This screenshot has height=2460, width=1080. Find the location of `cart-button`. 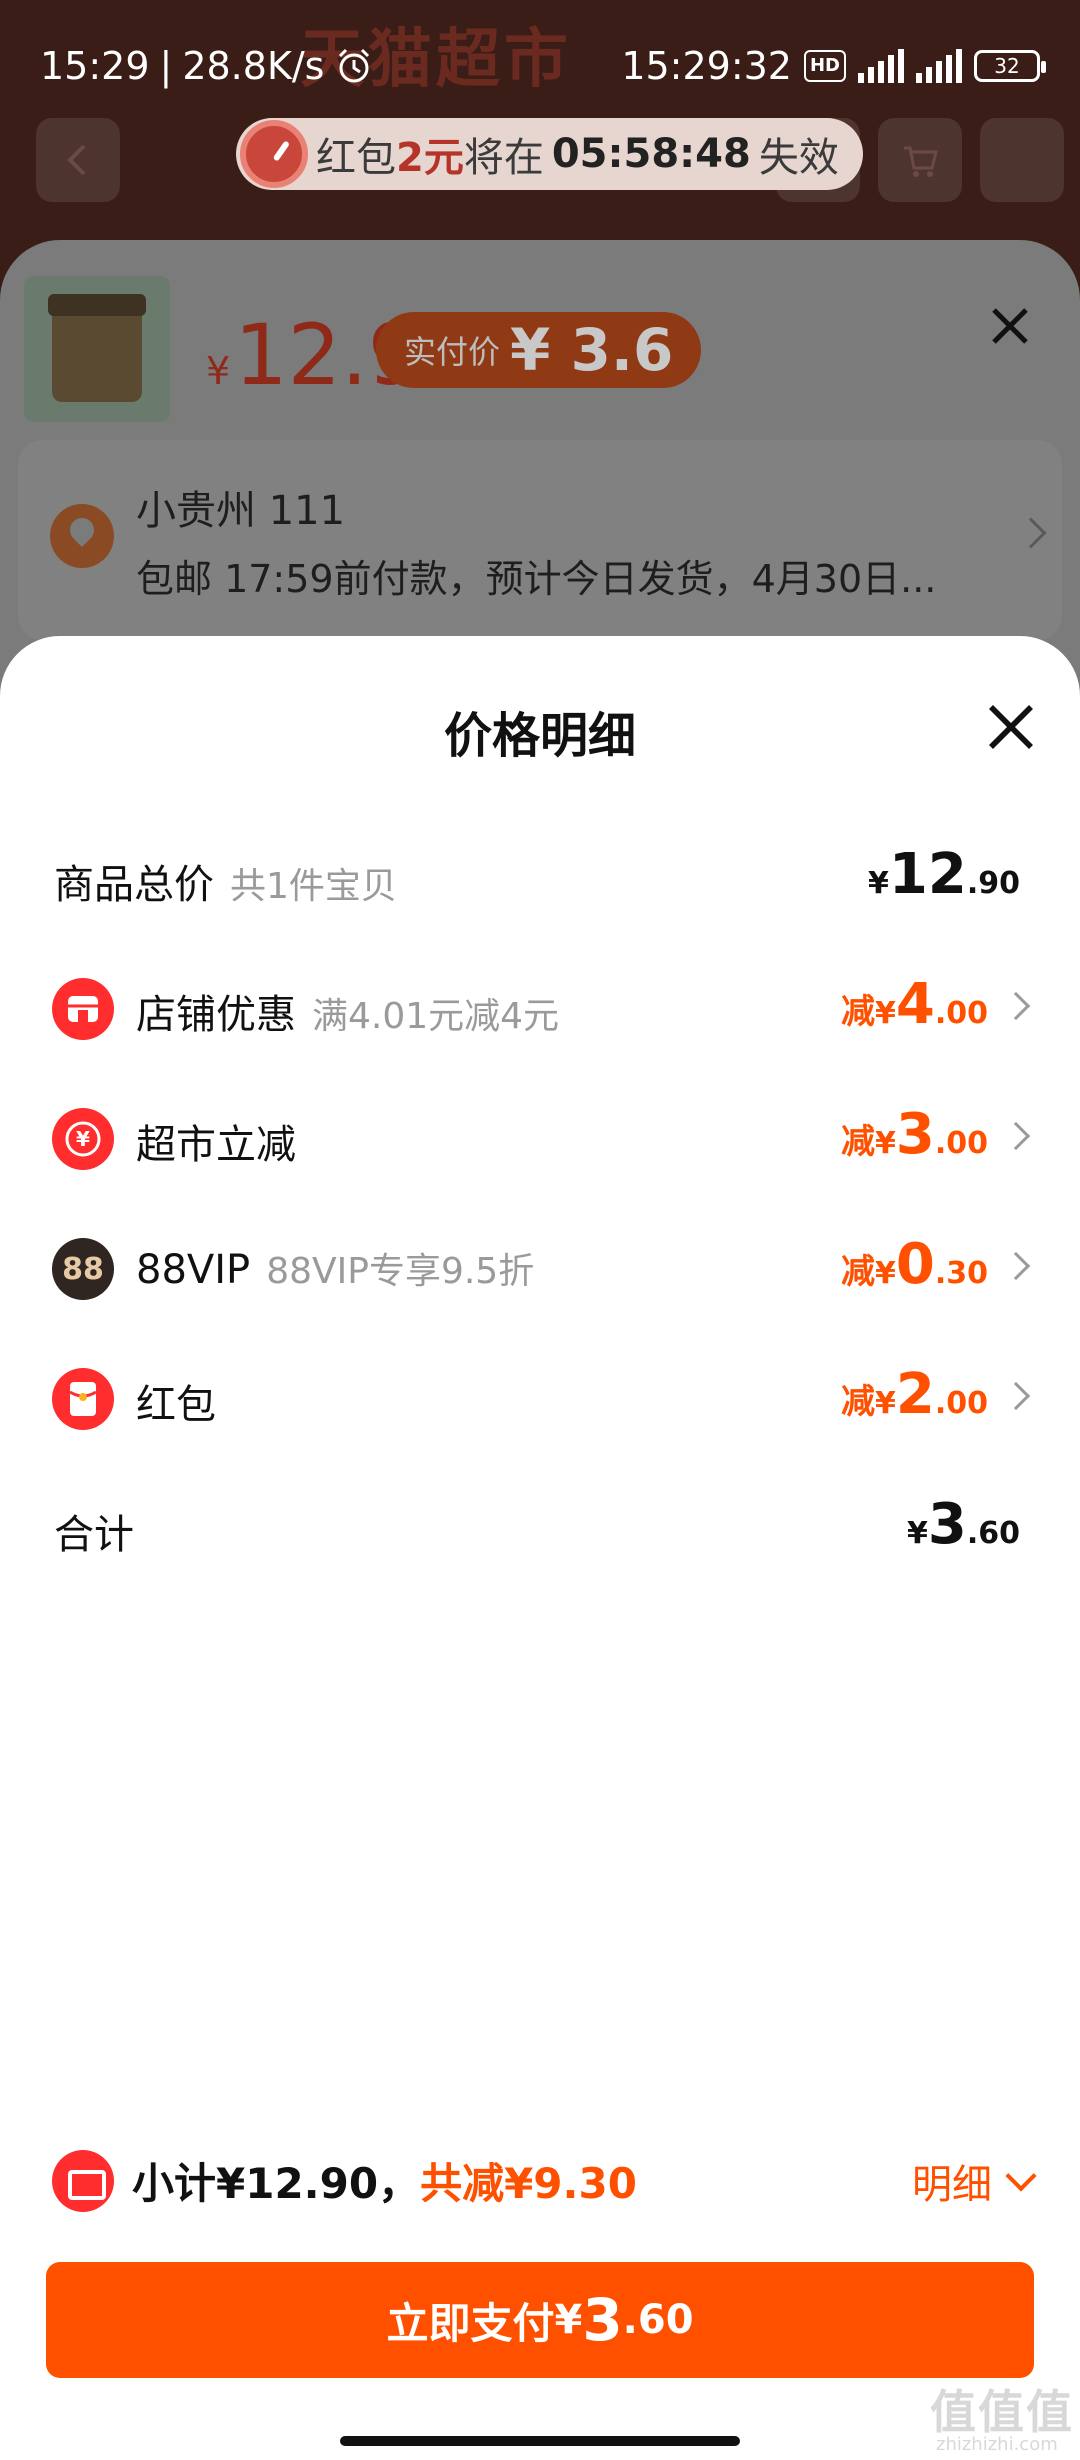

cart-button is located at coordinates (920, 160).